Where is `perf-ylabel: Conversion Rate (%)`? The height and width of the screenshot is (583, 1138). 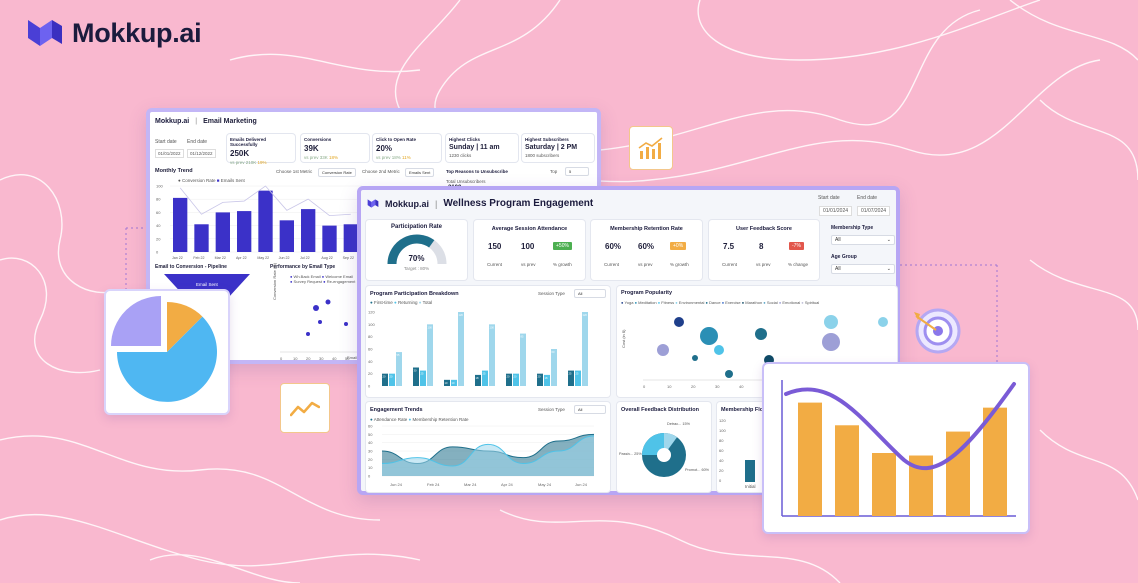
perf-ylabel: Conversion Rate (%) is located at coordinates (274, 281).